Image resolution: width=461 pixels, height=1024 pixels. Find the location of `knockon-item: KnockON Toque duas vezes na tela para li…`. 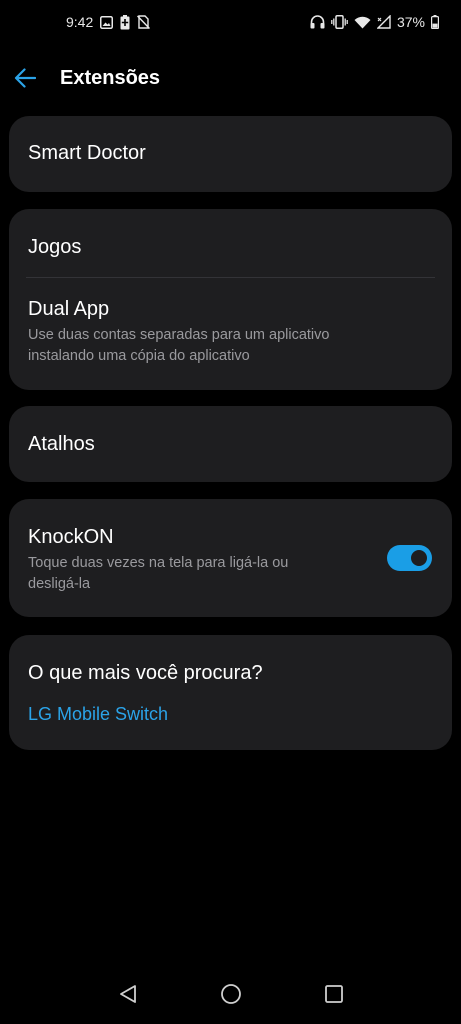

knockon-item: KnockON Toque duas vezes na tela para li… is located at coordinates (230, 547).